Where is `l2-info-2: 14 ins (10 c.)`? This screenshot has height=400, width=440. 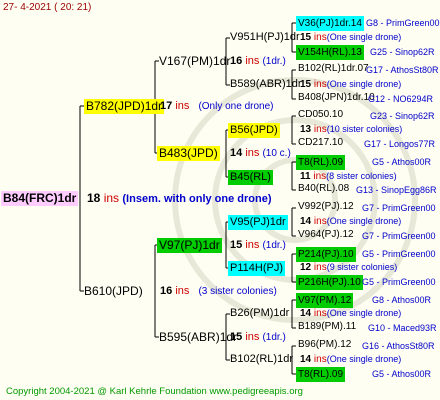 l2-info-2: 14 ins (10 c.) is located at coordinates (260, 153).